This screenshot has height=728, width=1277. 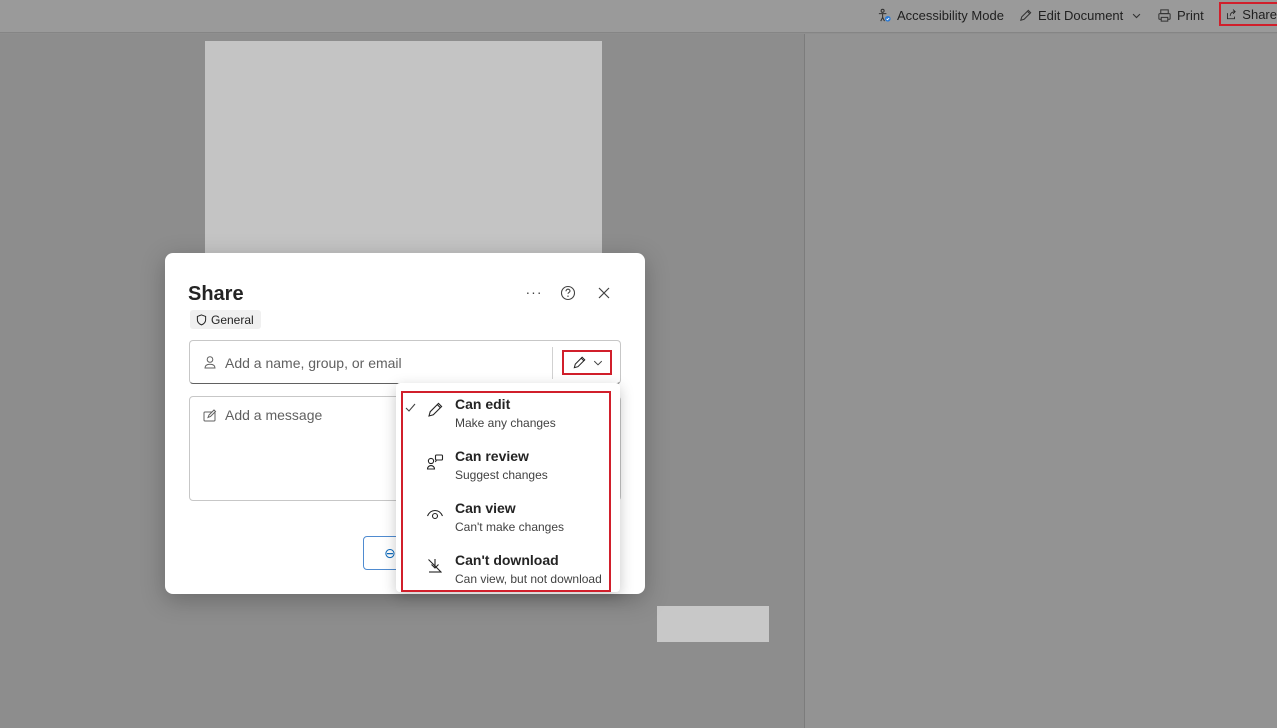 I want to click on edit-document-button: Edit Document, so click(x=1080, y=15).